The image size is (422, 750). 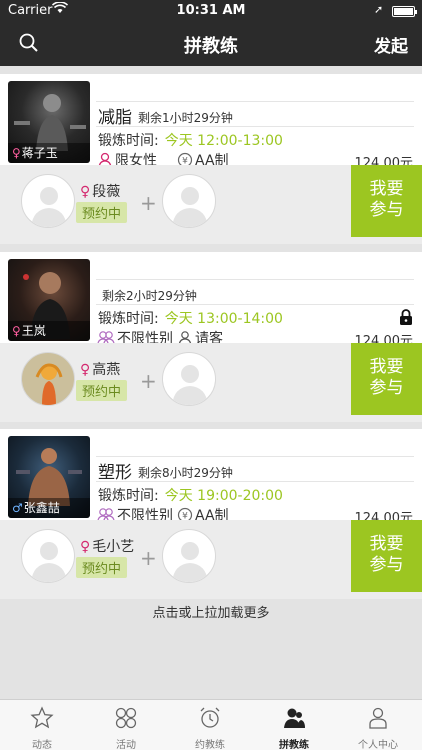 What do you see at coordinates (404, 11) in the screenshot?
I see `battery-icon` at bounding box center [404, 11].